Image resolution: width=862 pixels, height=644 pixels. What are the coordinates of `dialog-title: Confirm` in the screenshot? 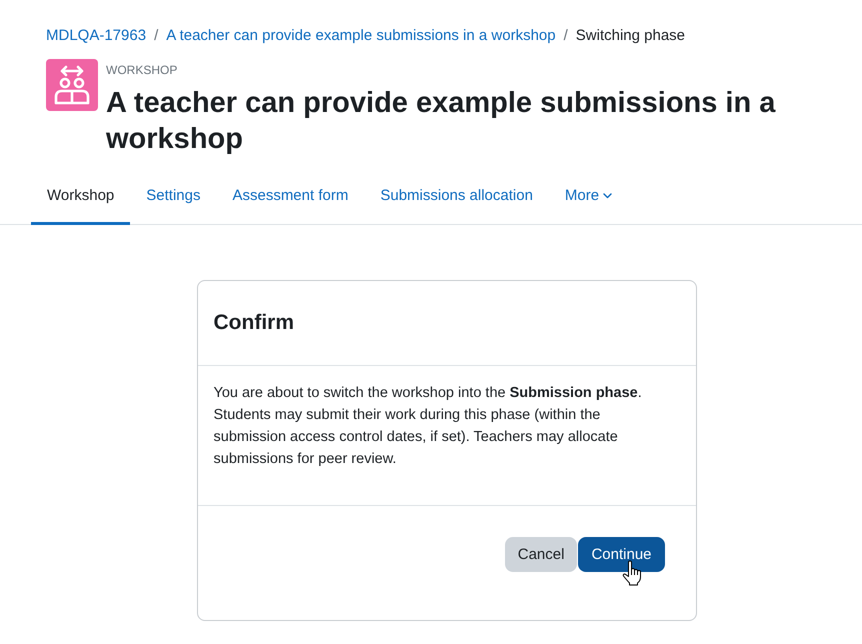 It's located at (254, 322).